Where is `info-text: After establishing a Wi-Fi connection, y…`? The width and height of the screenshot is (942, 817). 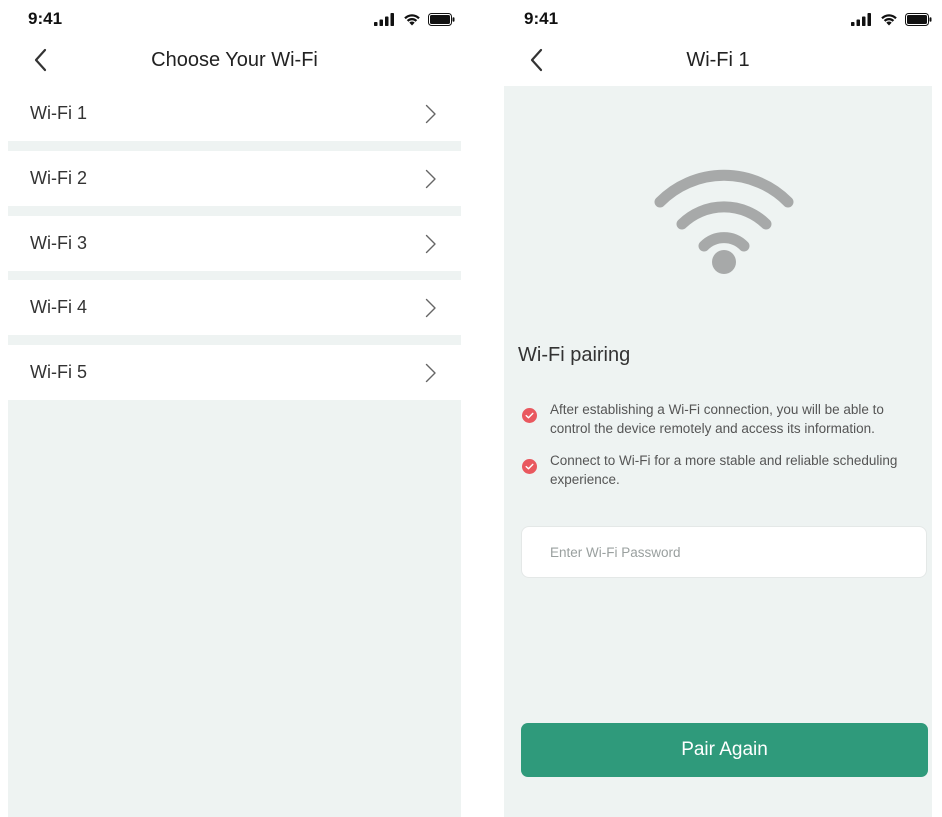 info-text: After establishing a Wi-Fi connection, y… is located at coordinates (717, 419).